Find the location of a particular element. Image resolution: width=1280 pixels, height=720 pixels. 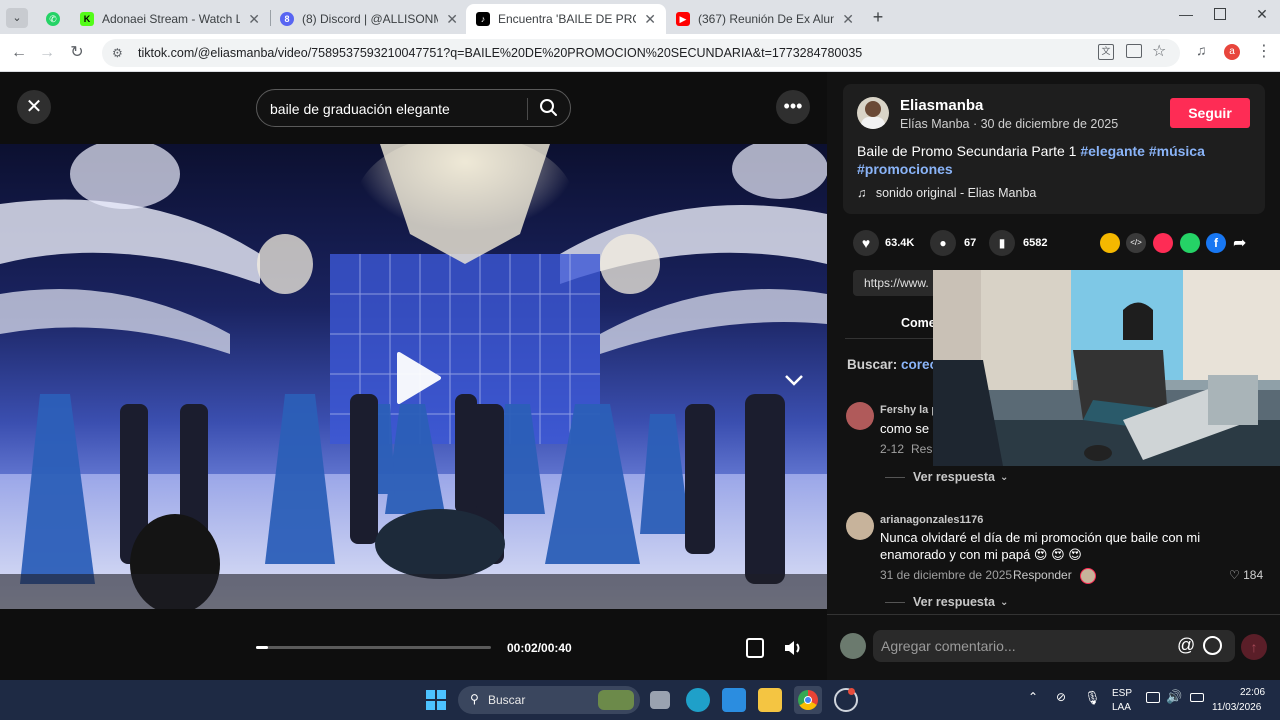

battery-icon is located at coordinates (1197, 697).